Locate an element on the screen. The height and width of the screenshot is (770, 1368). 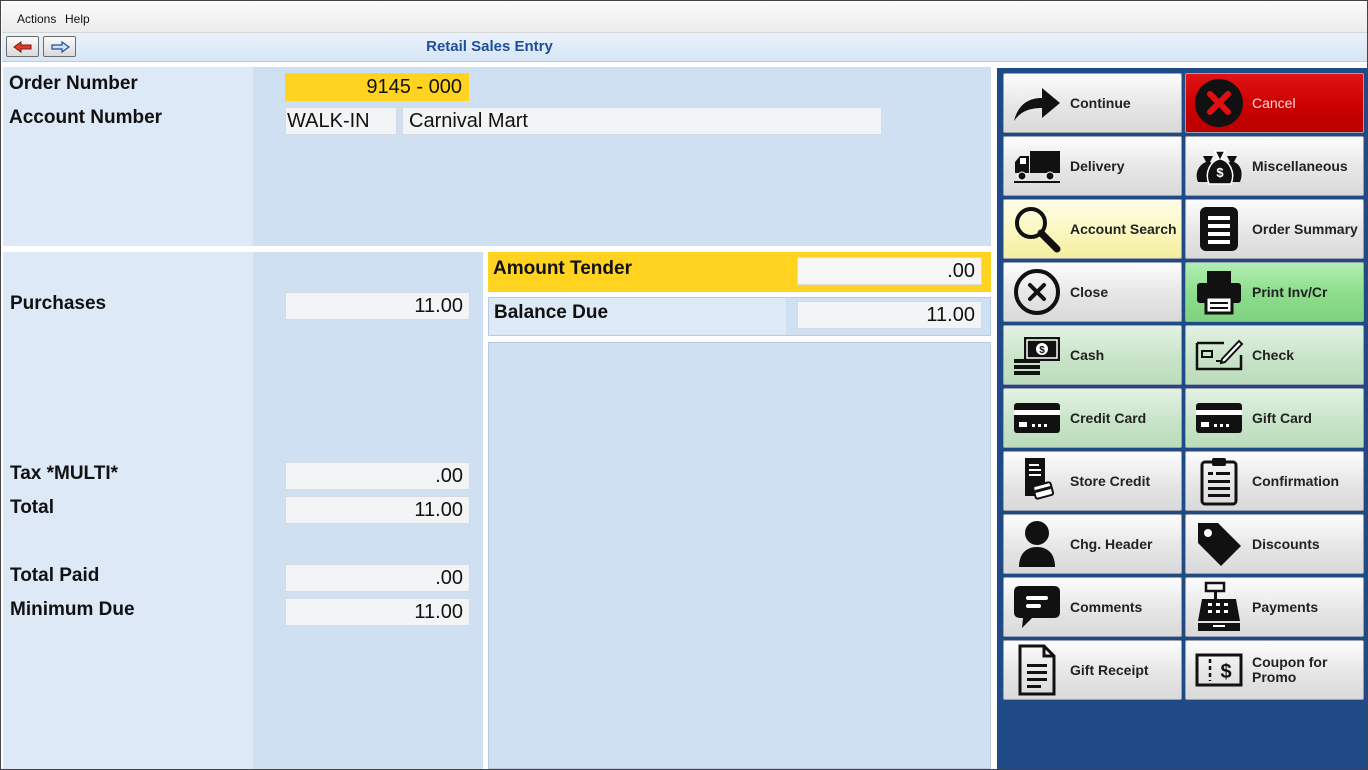
close-button: Close is located at coordinates (1092, 292).